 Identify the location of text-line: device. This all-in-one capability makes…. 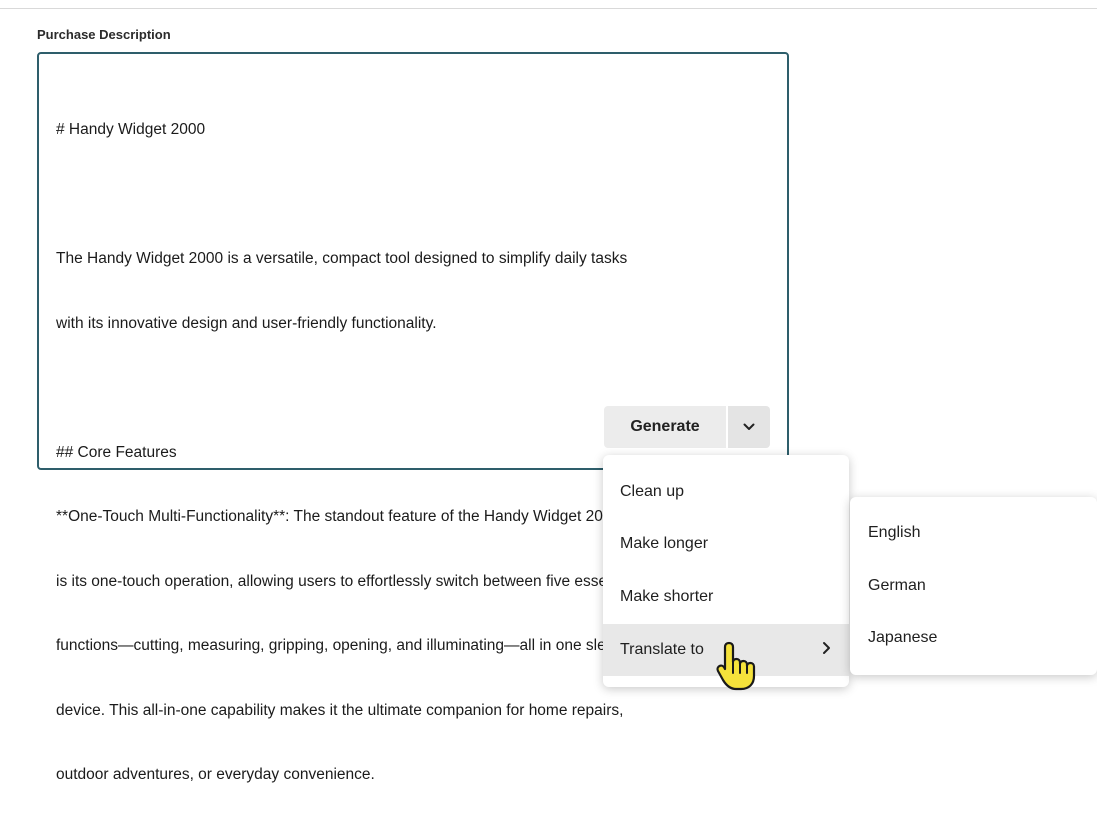
(340, 710).